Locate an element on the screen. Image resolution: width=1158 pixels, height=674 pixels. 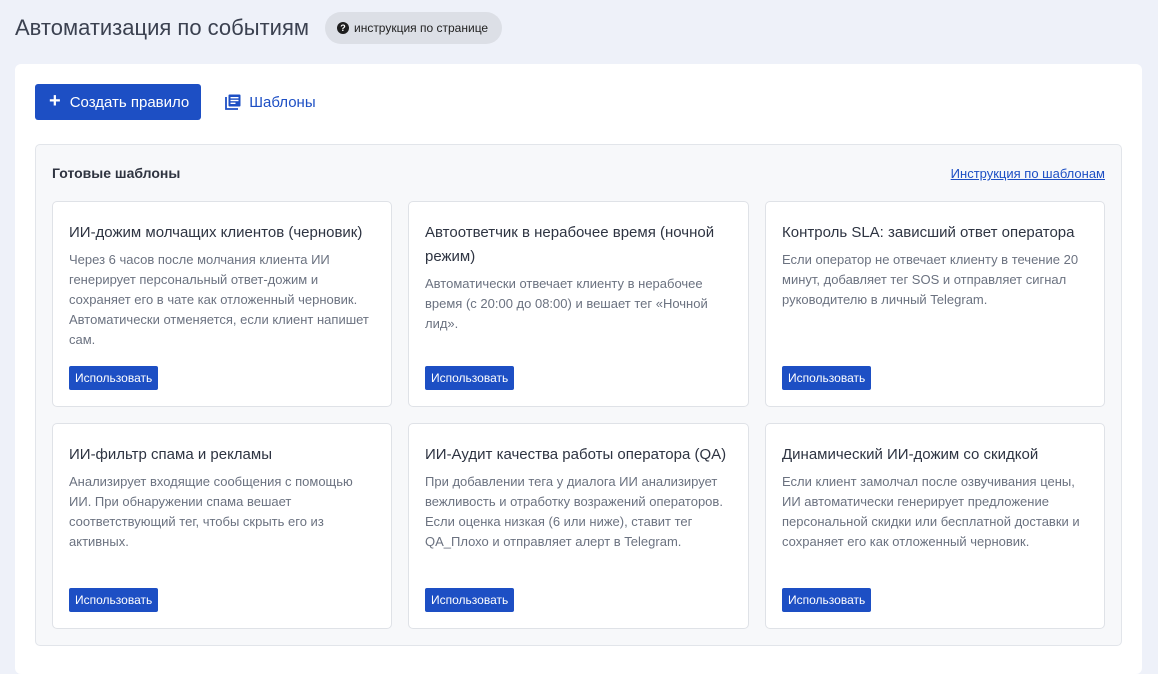
templates-link: Шаблоны is located at coordinates (270, 102).